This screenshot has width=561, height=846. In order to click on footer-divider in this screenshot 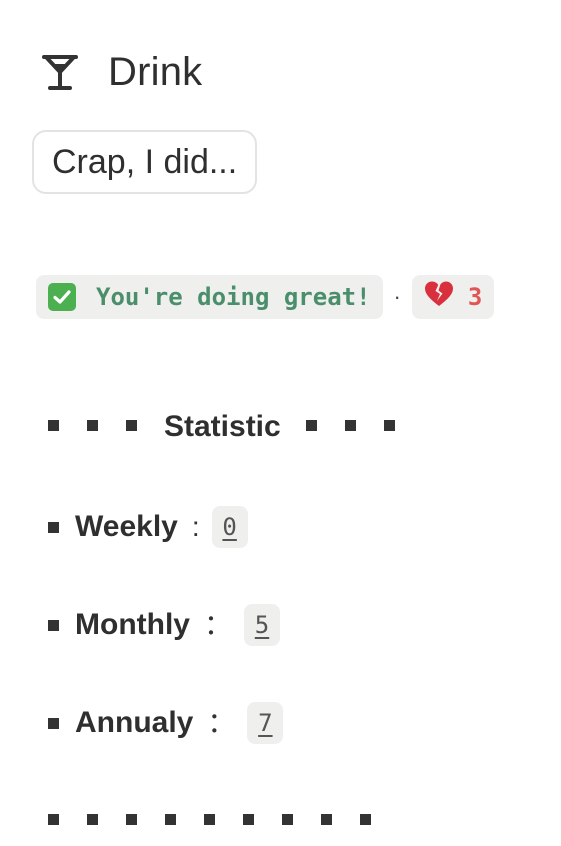, I will do `click(209, 819)`.